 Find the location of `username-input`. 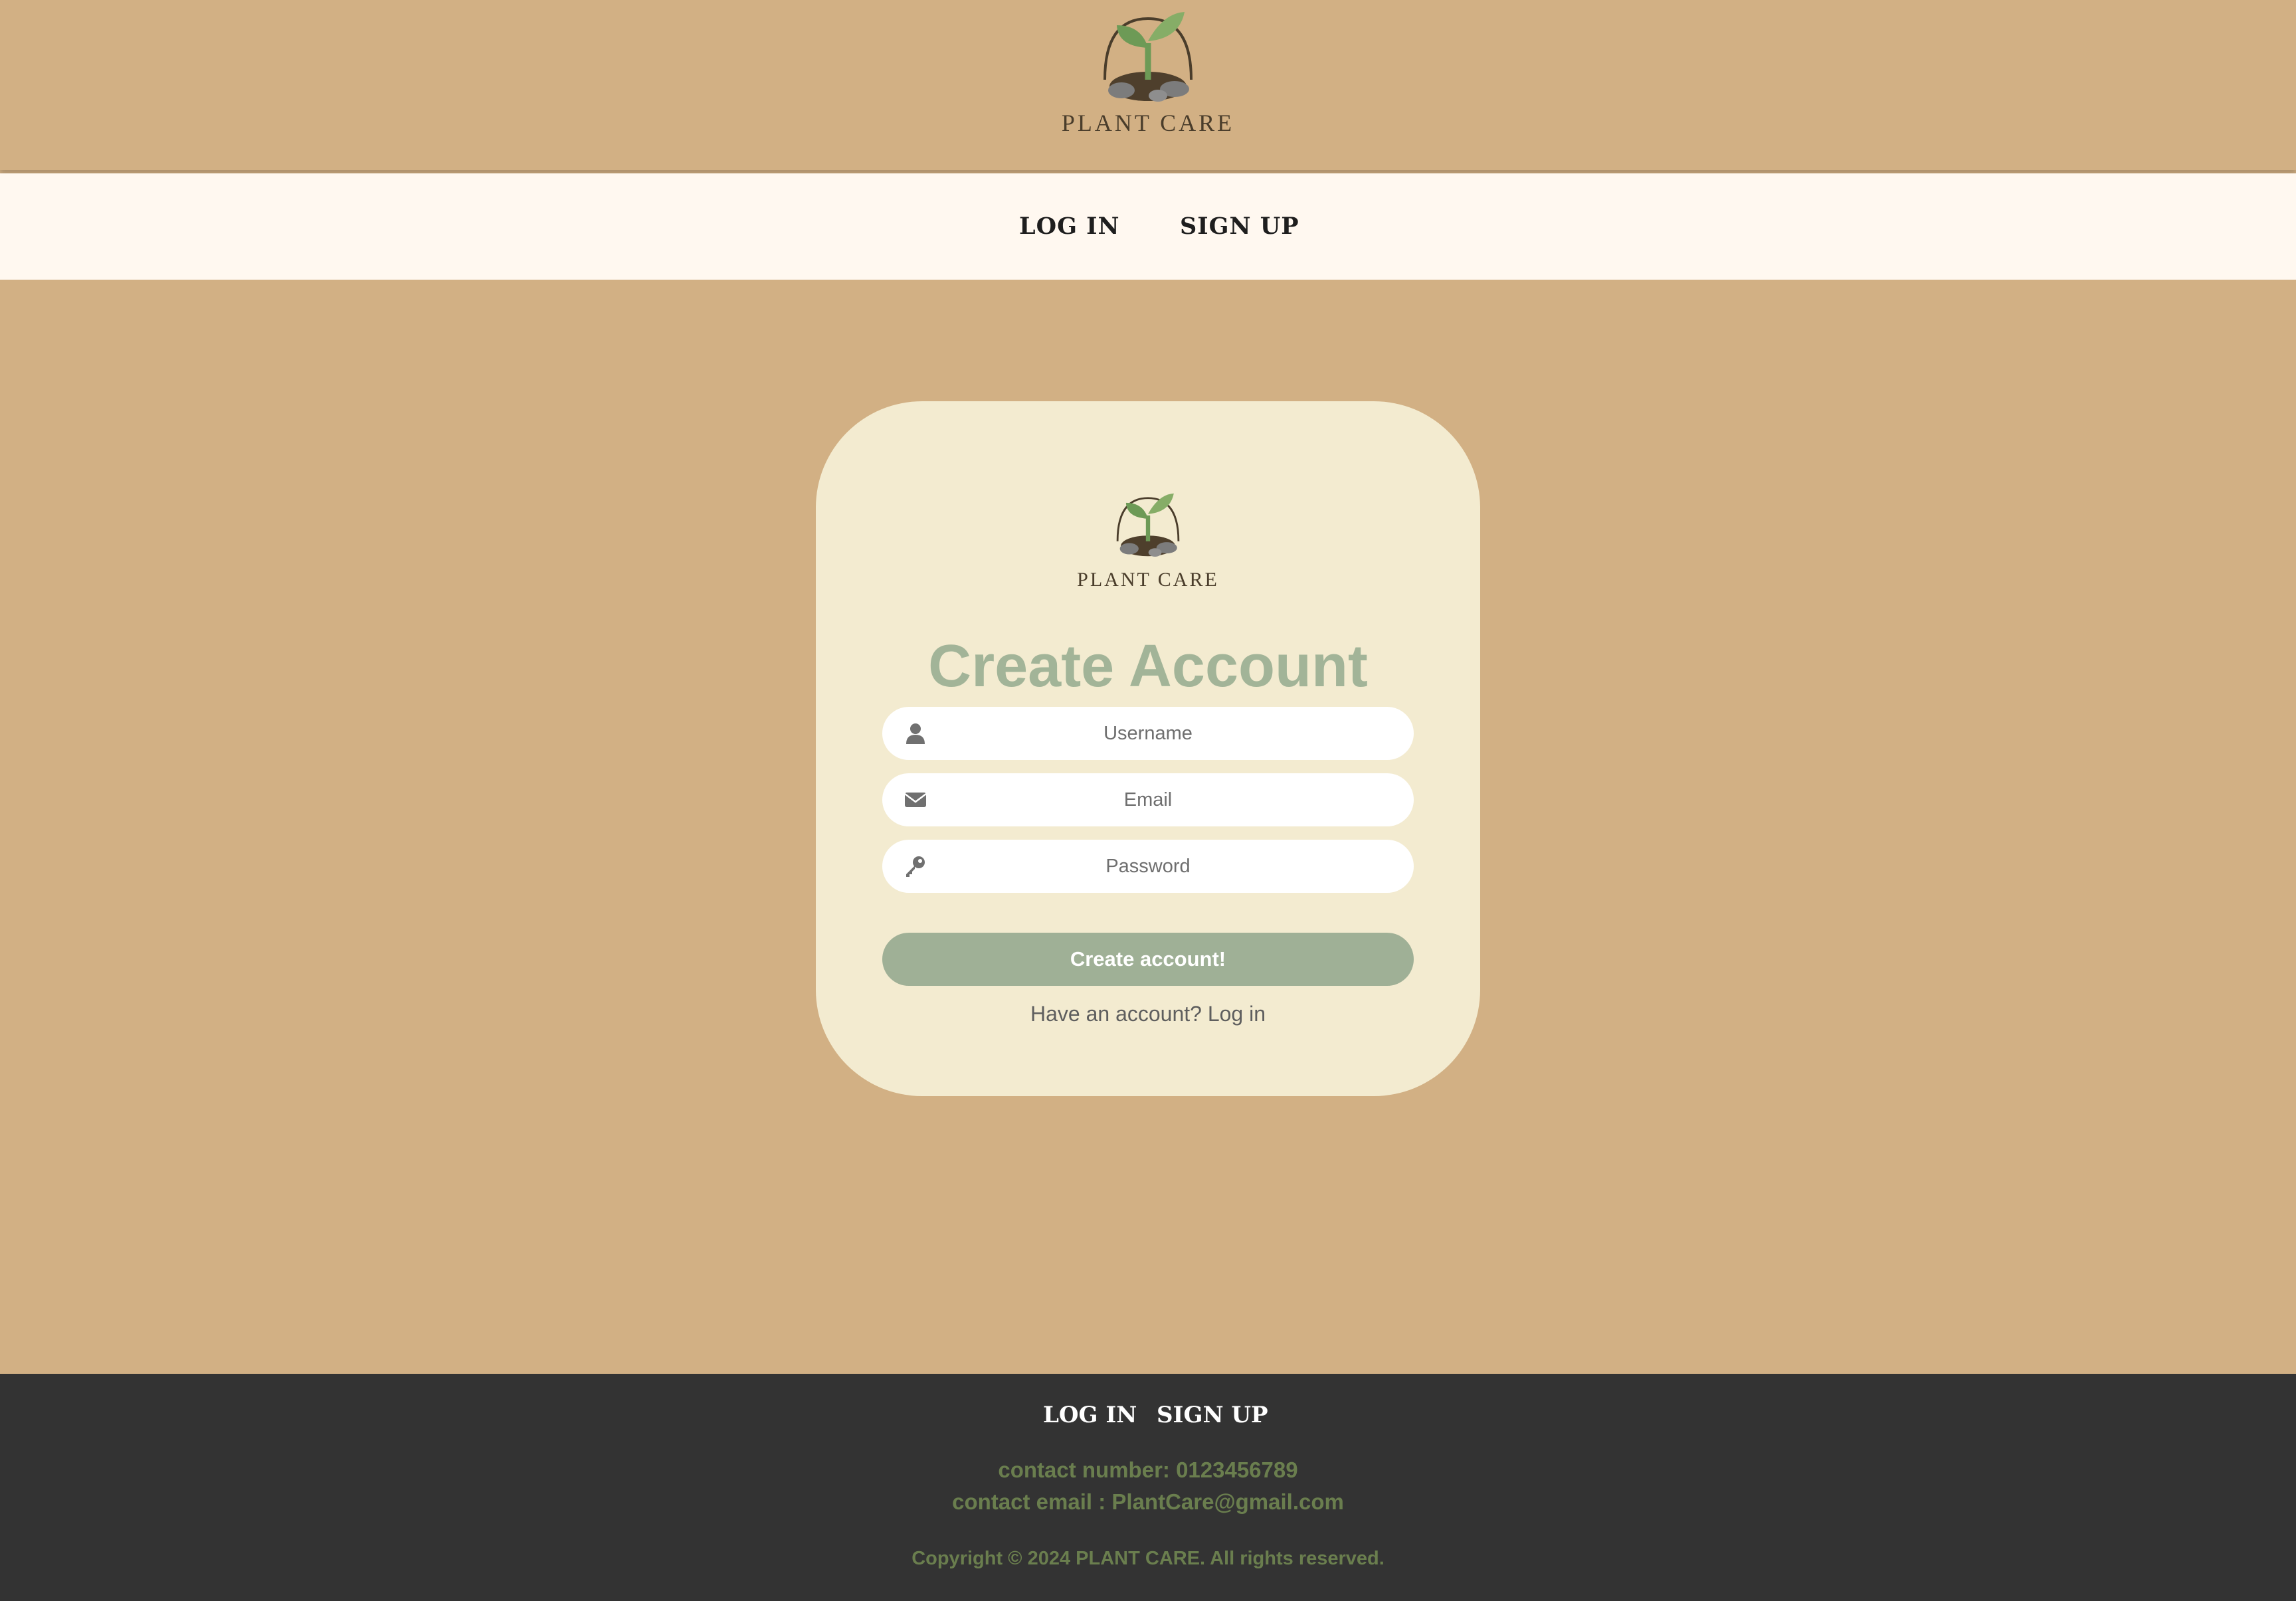

username-input is located at coordinates (1148, 733).